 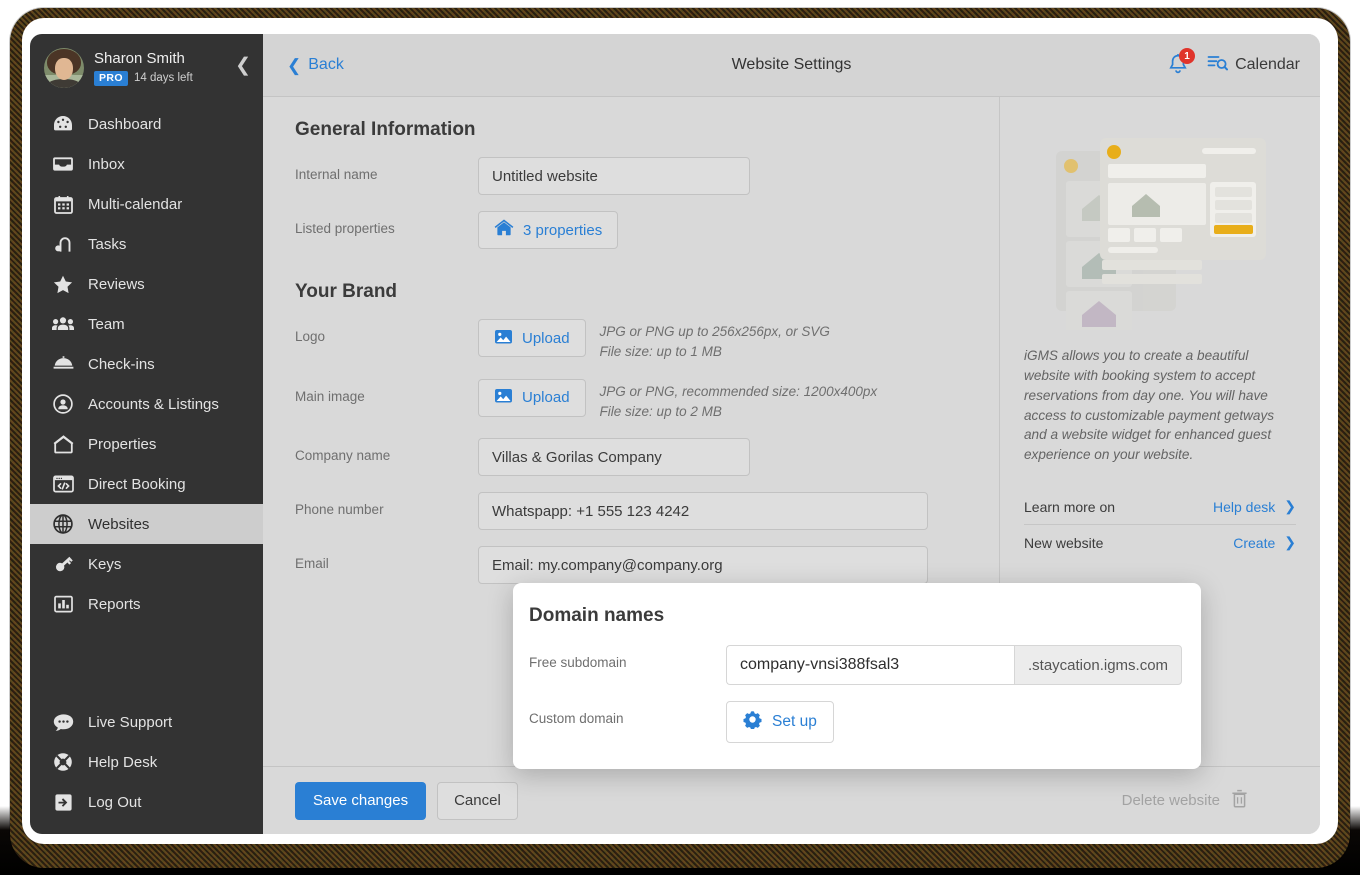 What do you see at coordinates (63, 164) in the screenshot?
I see `inbox-icon` at bounding box center [63, 164].